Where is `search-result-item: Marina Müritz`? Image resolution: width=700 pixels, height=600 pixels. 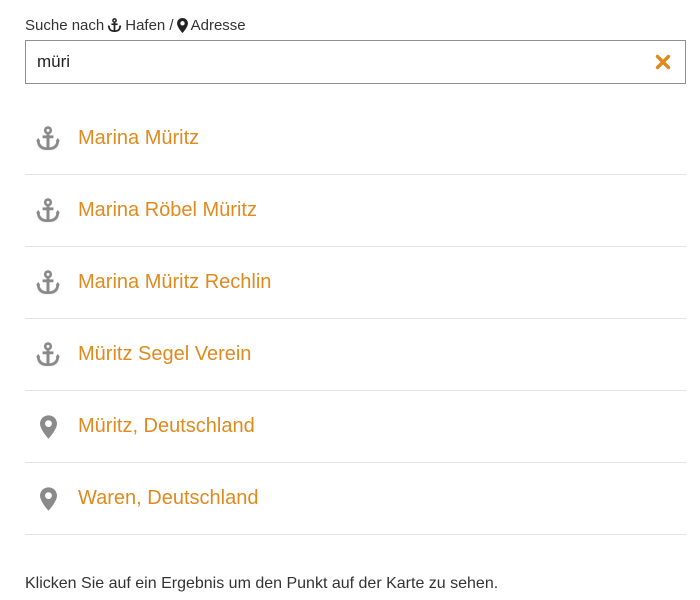 search-result-item: Marina Müritz is located at coordinates (355, 139).